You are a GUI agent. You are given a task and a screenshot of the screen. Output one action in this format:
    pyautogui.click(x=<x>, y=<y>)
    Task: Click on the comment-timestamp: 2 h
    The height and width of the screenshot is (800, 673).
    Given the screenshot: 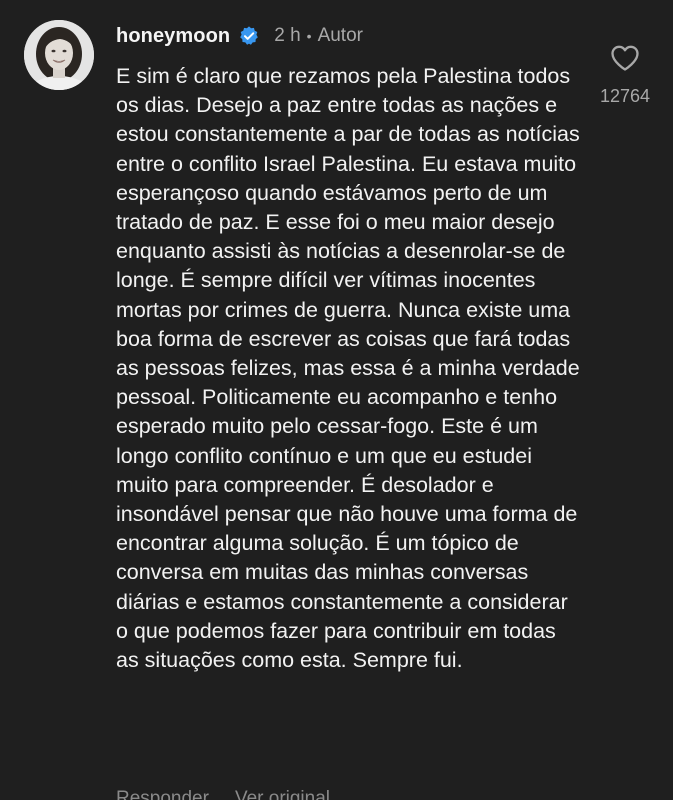 What is the action you would take?
    pyautogui.click(x=287, y=35)
    